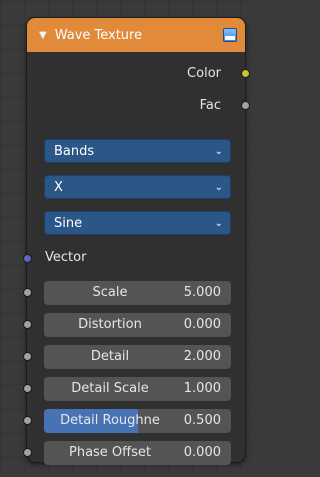  Describe the element at coordinates (204, 73) in the screenshot. I see `output-color-label: Color` at that location.